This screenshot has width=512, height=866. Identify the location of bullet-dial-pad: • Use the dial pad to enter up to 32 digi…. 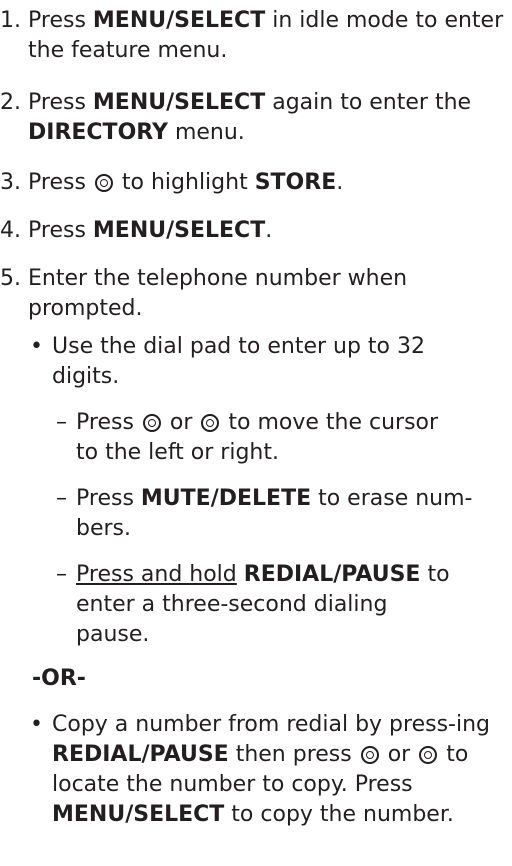
(250, 362).